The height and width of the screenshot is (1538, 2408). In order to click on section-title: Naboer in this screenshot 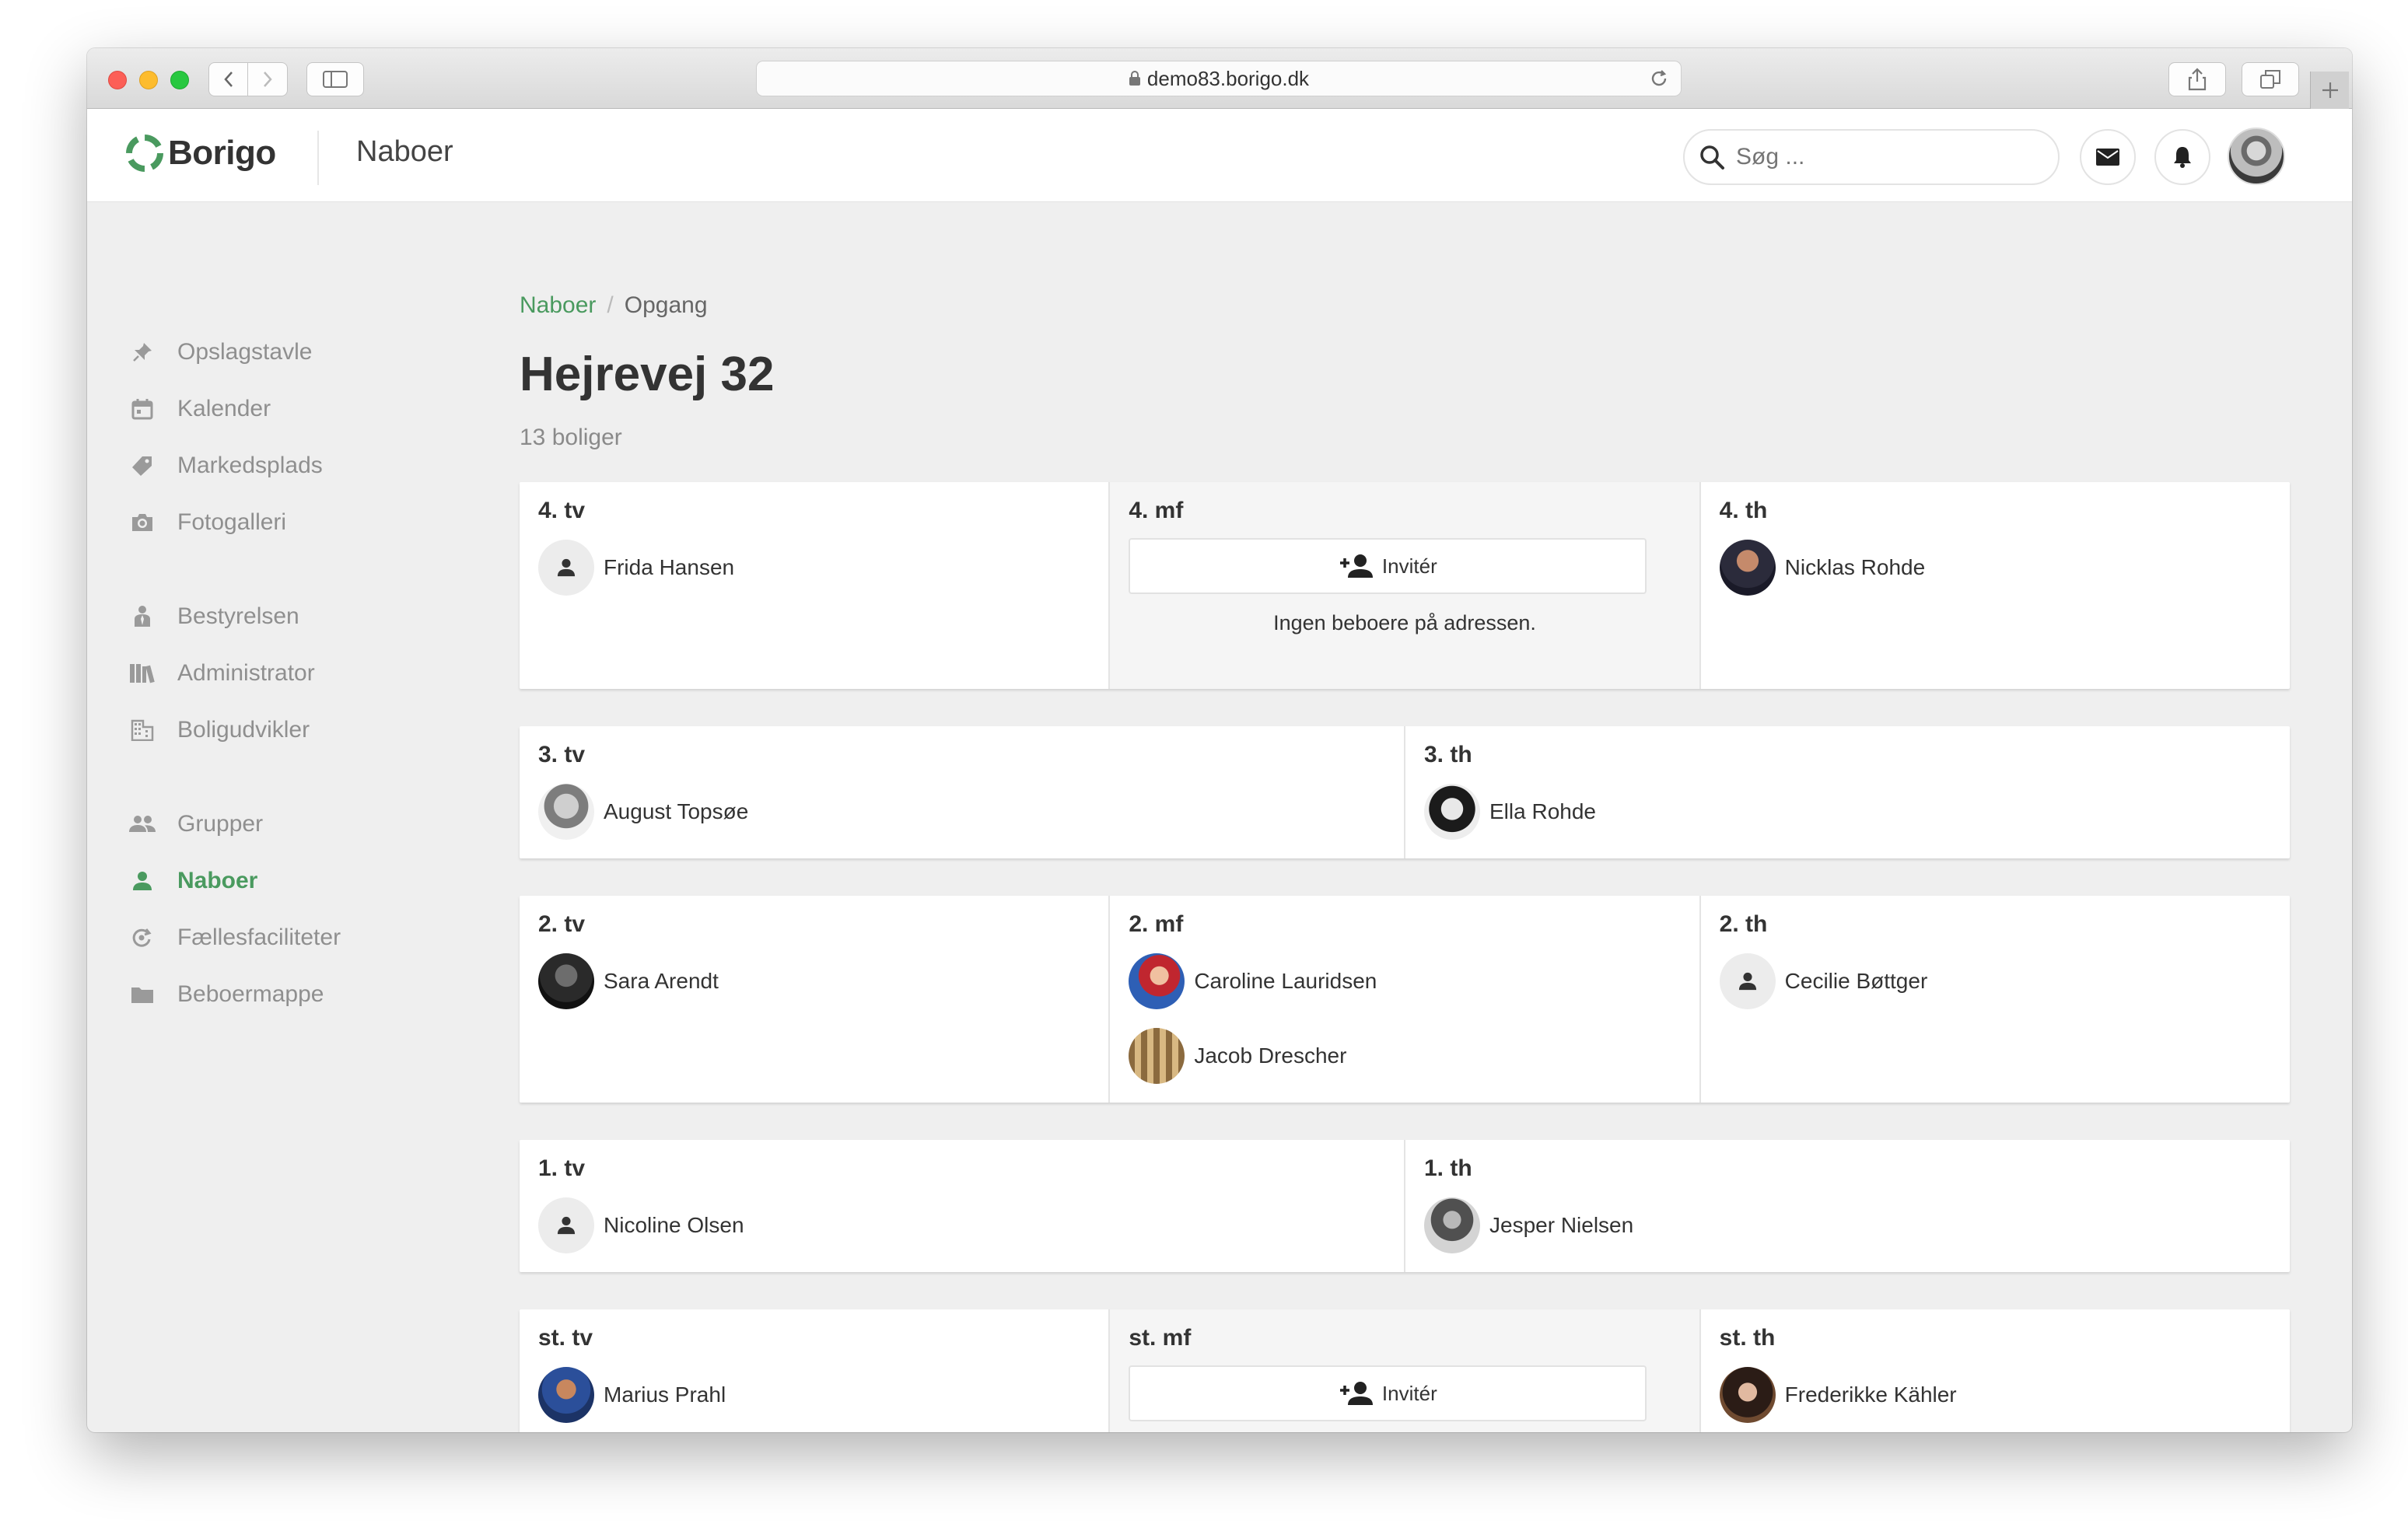, I will do `click(404, 151)`.